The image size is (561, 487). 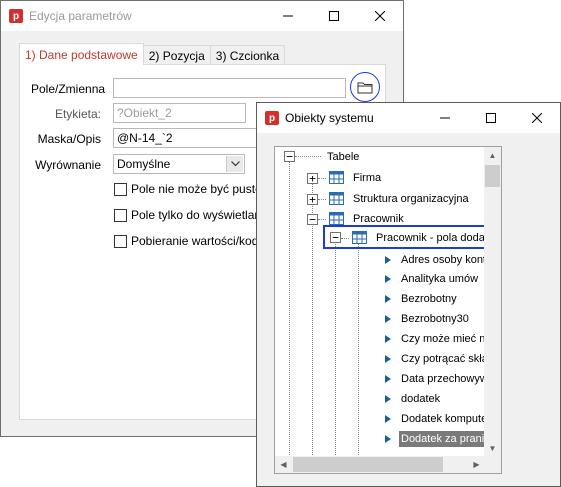 What do you see at coordinates (80, 16) in the screenshot?
I see `params-window-title: Edycja parametrów` at bounding box center [80, 16].